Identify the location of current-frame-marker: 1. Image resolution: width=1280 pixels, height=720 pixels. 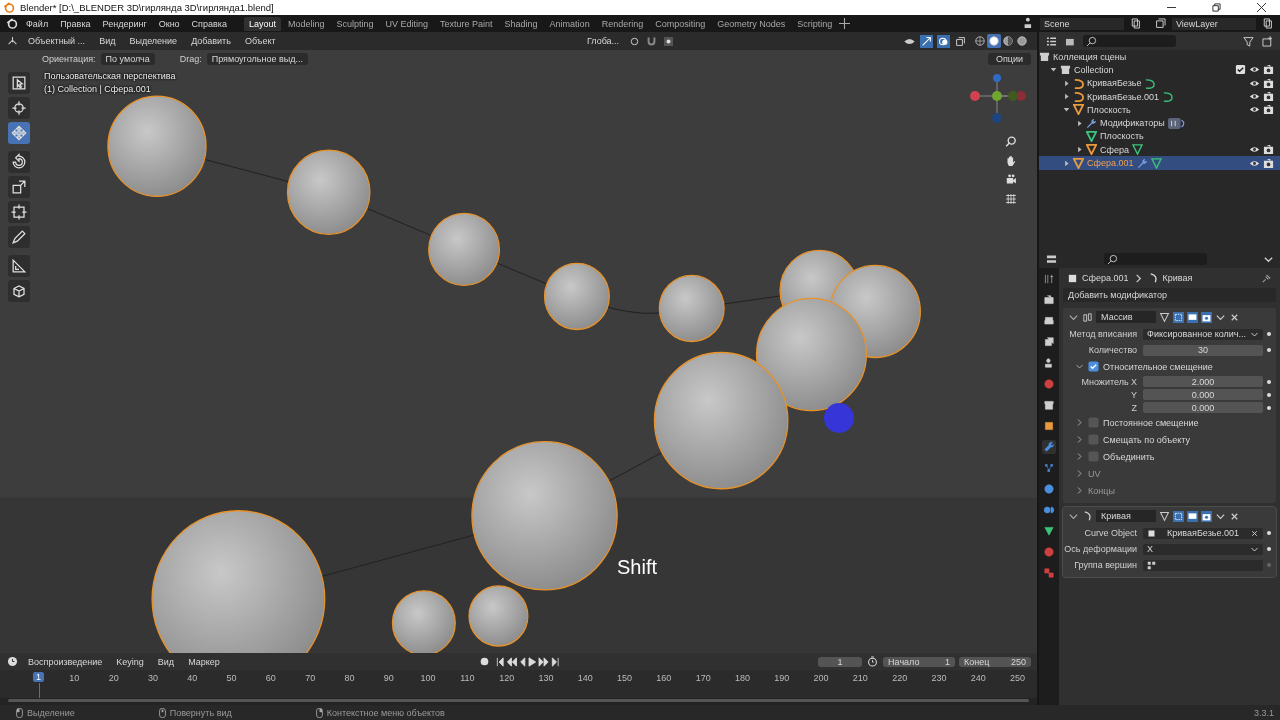
(38, 677).